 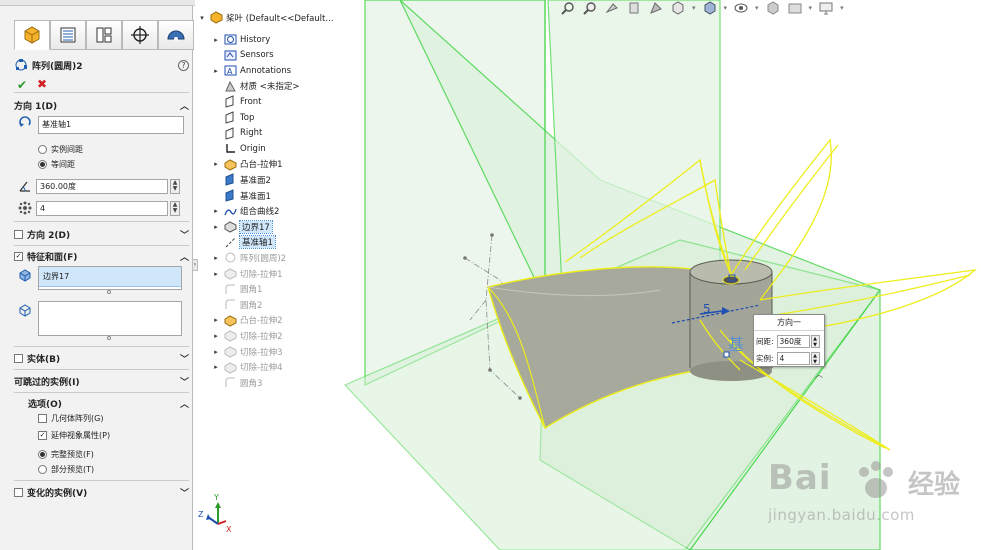 What do you see at coordinates (254, 86) in the screenshot?
I see `tree-item: 材质 <未指定>` at bounding box center [254, 86].